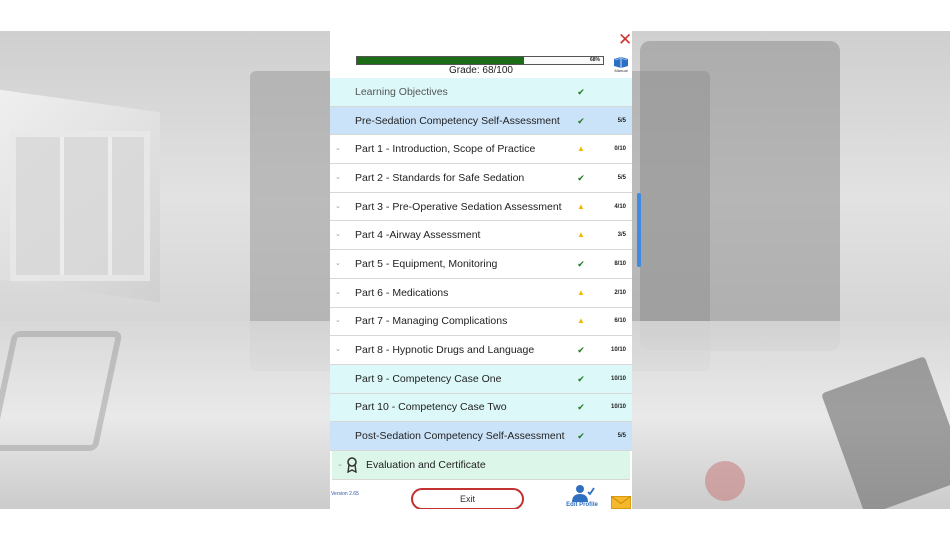  Describe the element at coordinates (620, 263) in the screenshot. I see `module-score: 8/10` at that location.